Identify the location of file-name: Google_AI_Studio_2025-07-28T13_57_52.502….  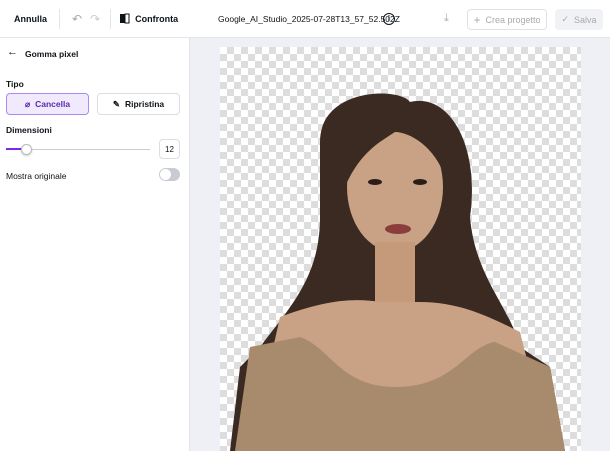
(309, 18).